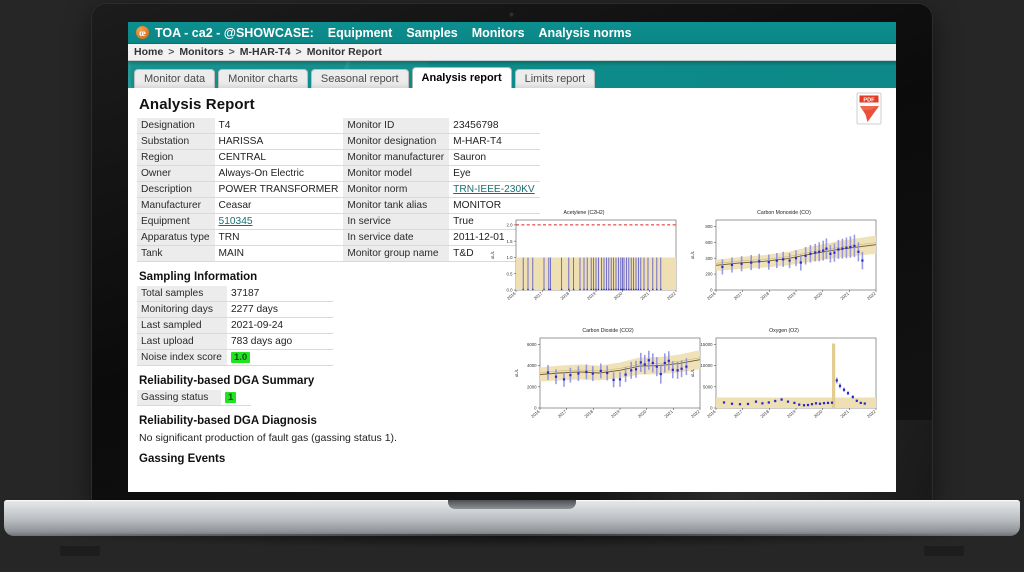 This screenshot has width=1024, height=572. I want to click on pdf-export-icon: PDF, so click(869, 109).